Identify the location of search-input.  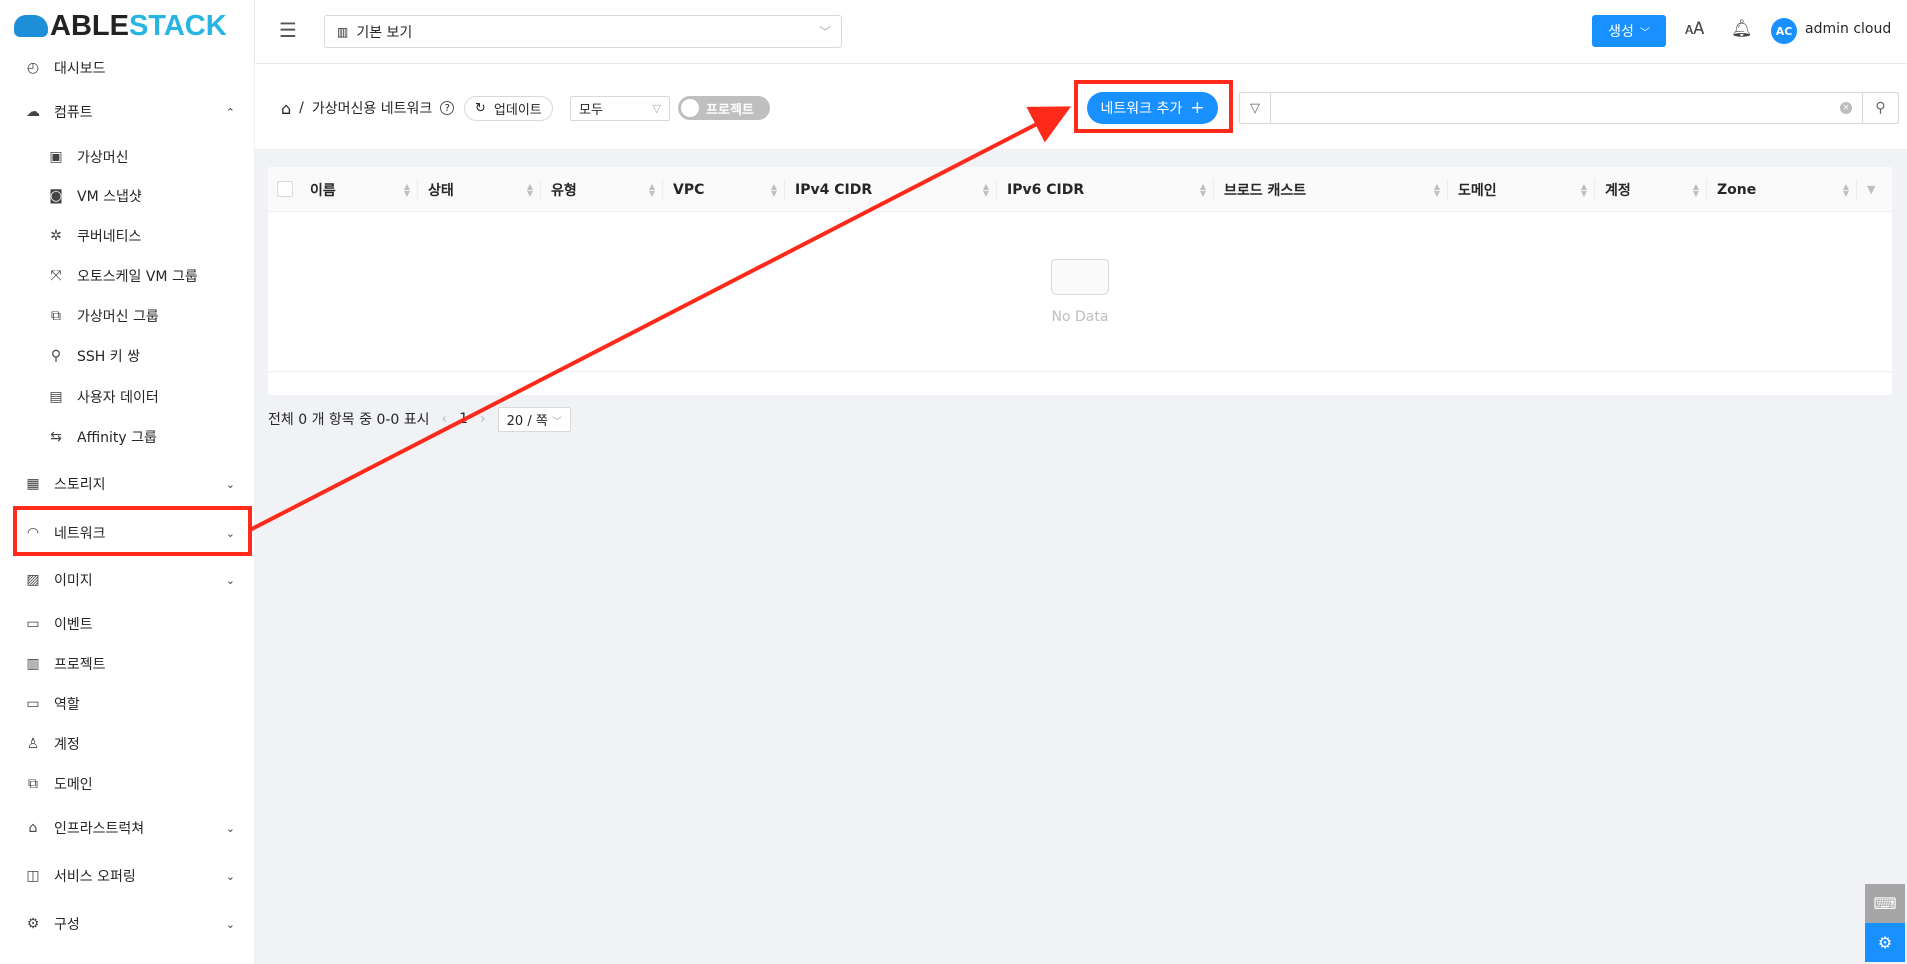
(1552, 108).